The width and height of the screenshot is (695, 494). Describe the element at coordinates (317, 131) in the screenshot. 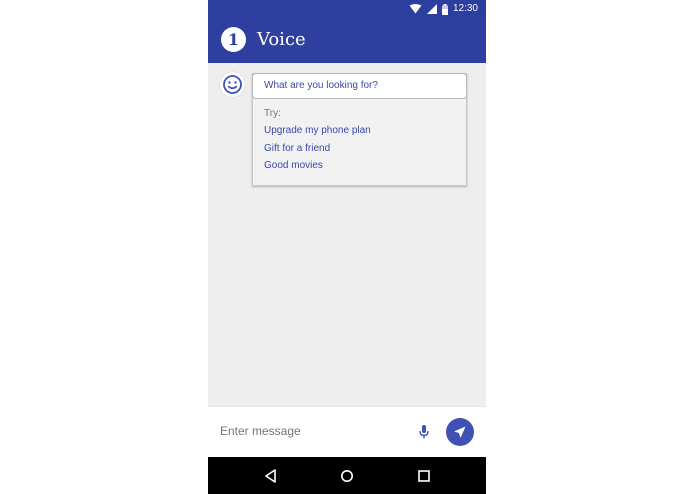

I see `suggestion-upgrade-phone-plan: Upgrade my phone plan` at that location.